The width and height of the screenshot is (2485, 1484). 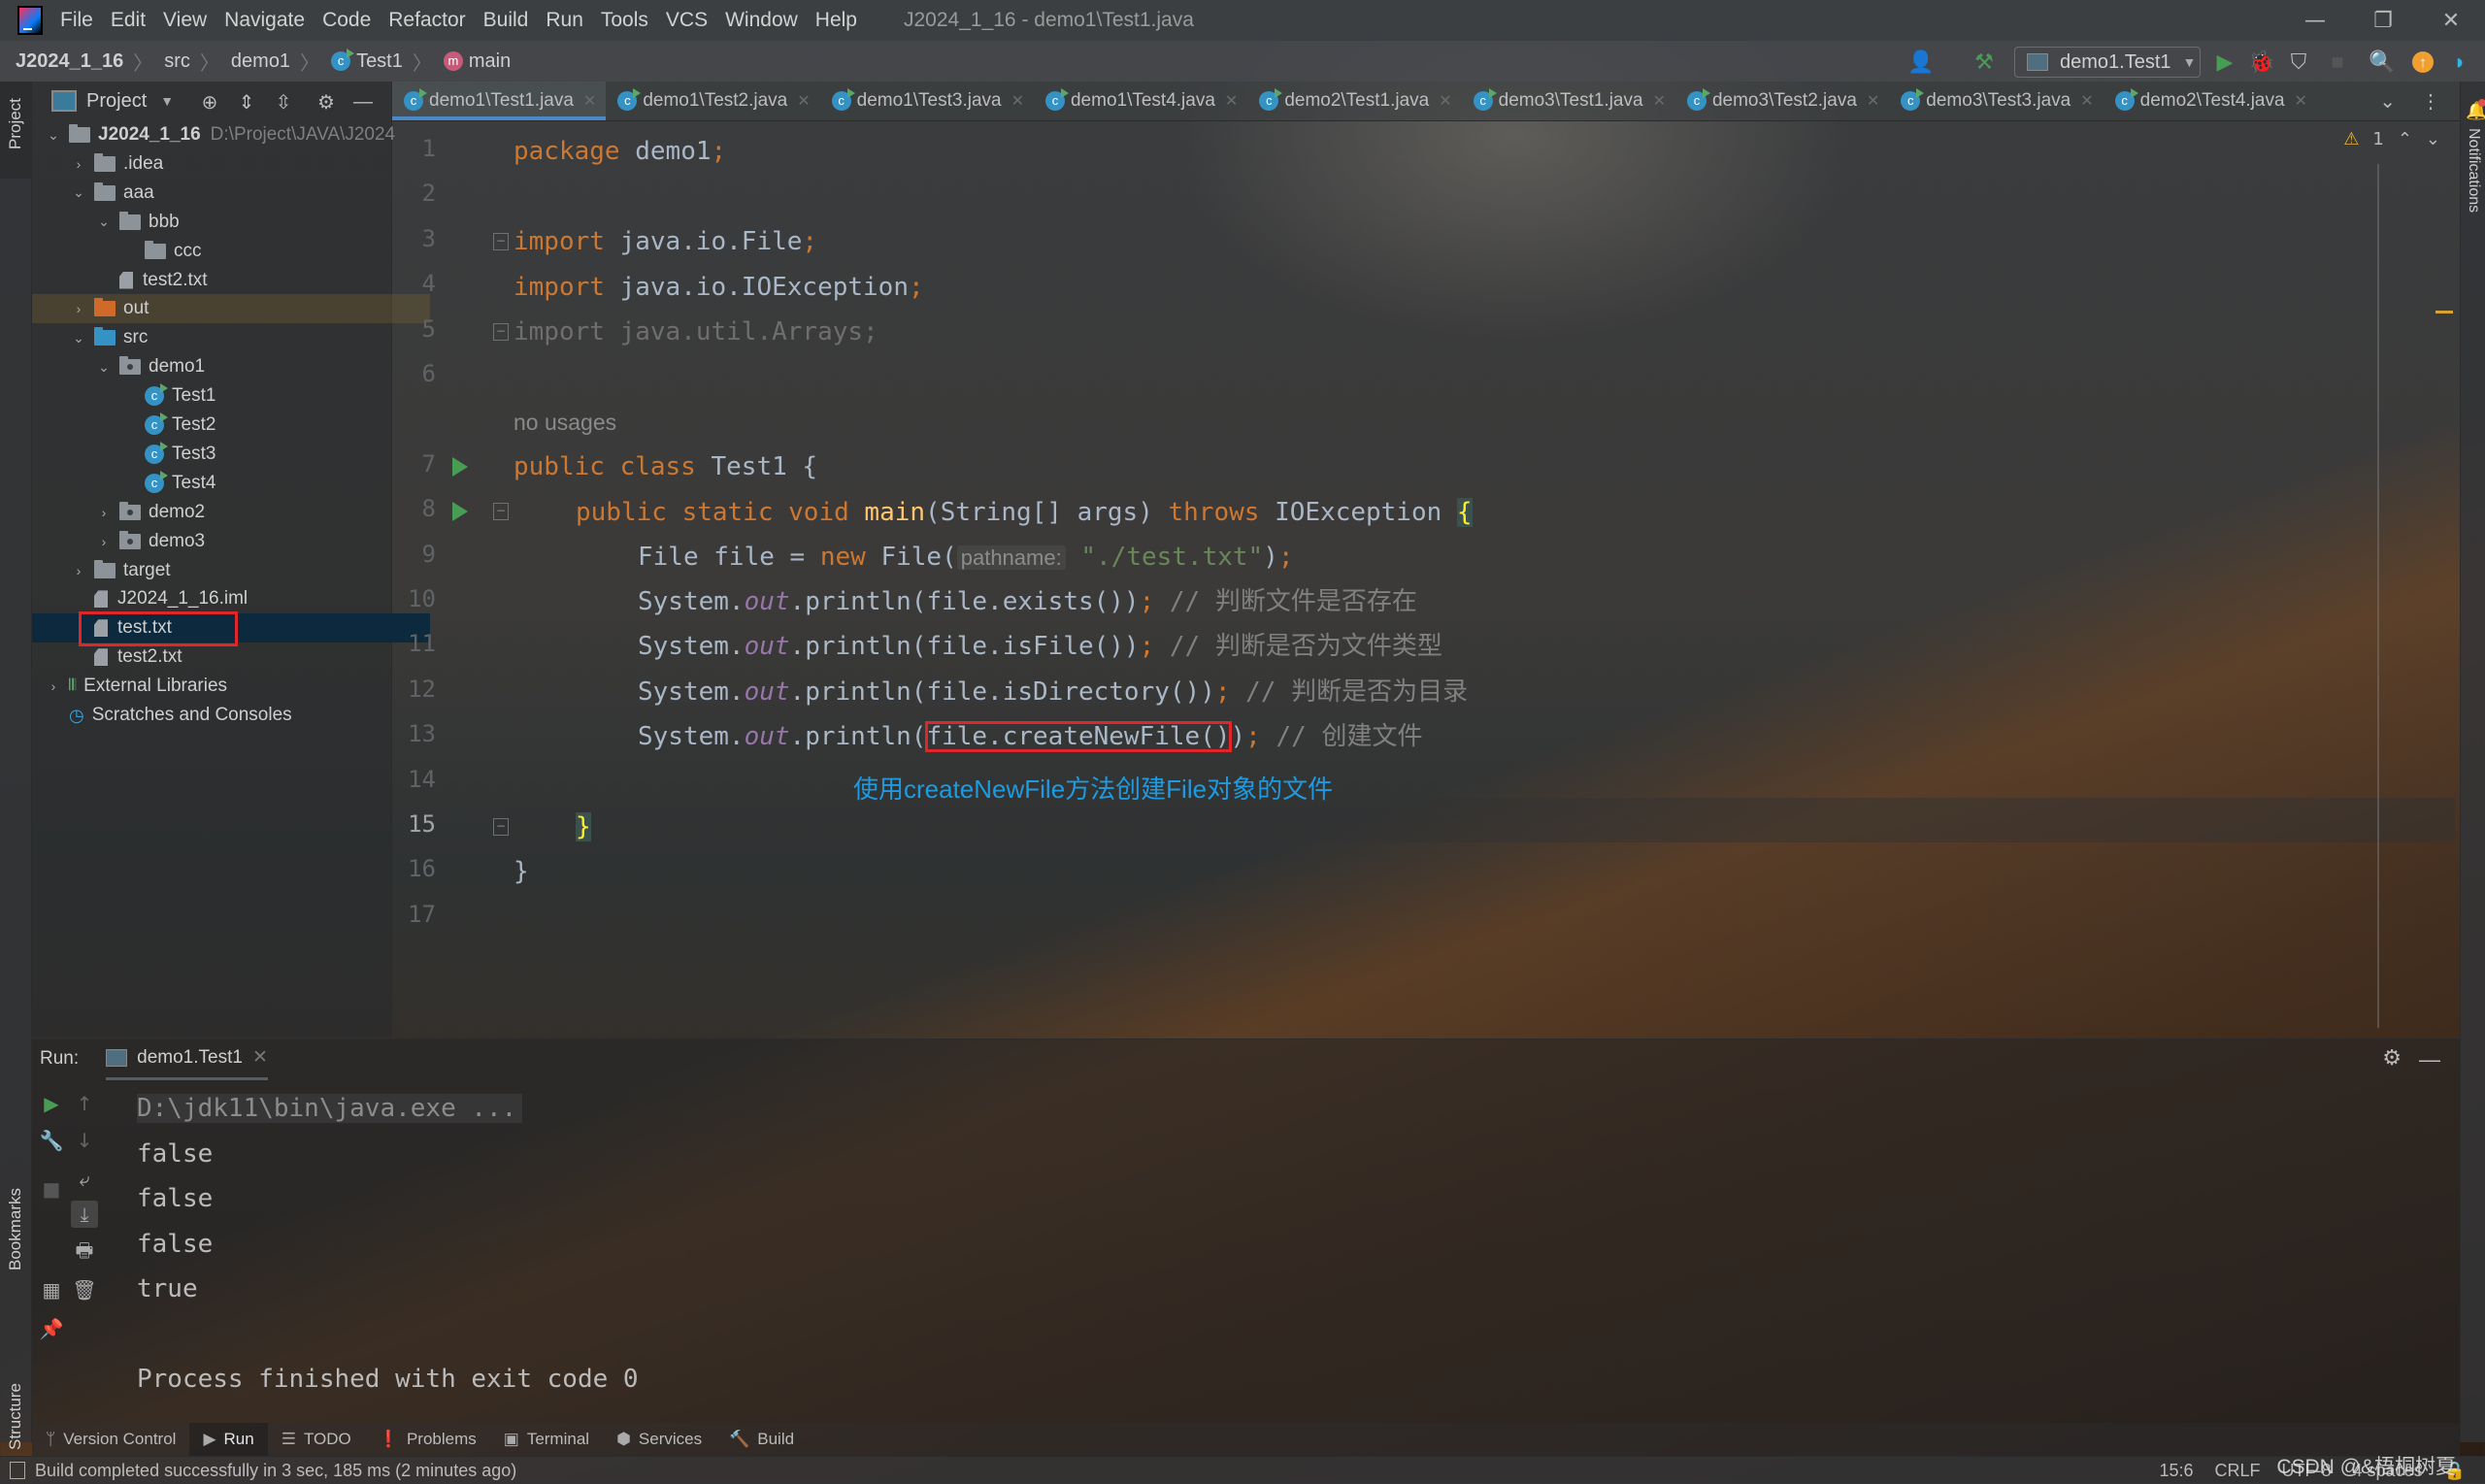 I want to click on line-number: 2, so click(x=414, y=193).